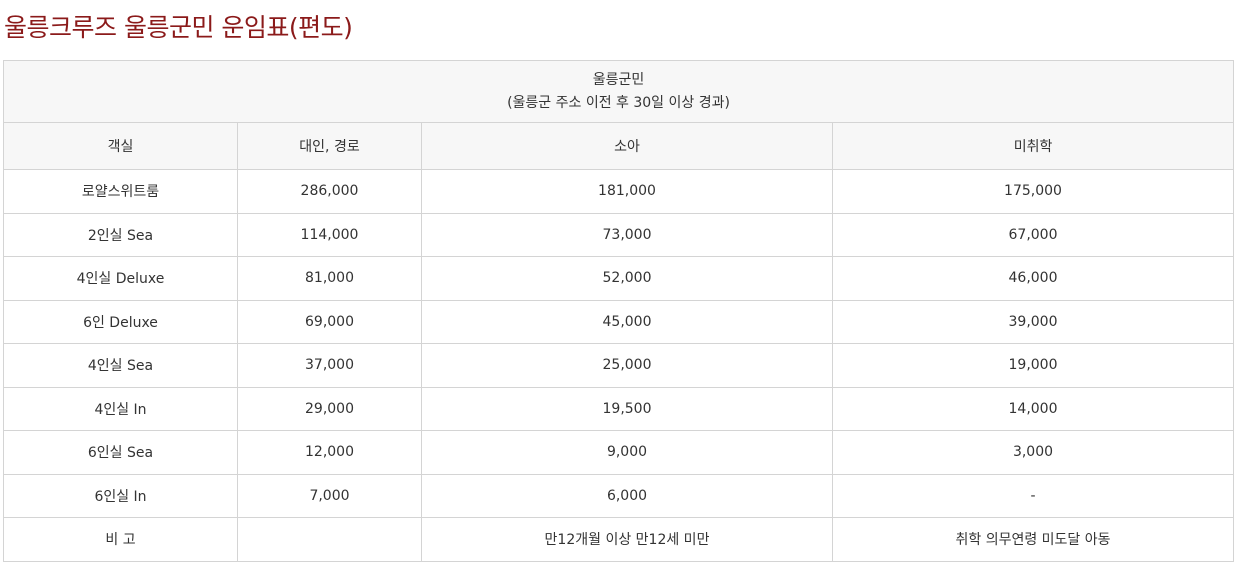 The height and width of the screenshot is (565, 1240). Describe the element at coordinates (329, 321) in the screenshot. I see `adult-fare-cell: 69,000` at that location.